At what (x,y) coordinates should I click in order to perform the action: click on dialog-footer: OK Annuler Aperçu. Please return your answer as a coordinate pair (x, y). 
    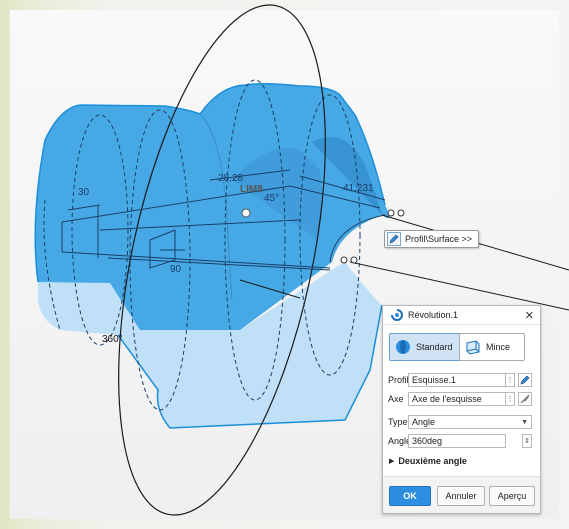
    Looking at the image, I should click on (461, 494).